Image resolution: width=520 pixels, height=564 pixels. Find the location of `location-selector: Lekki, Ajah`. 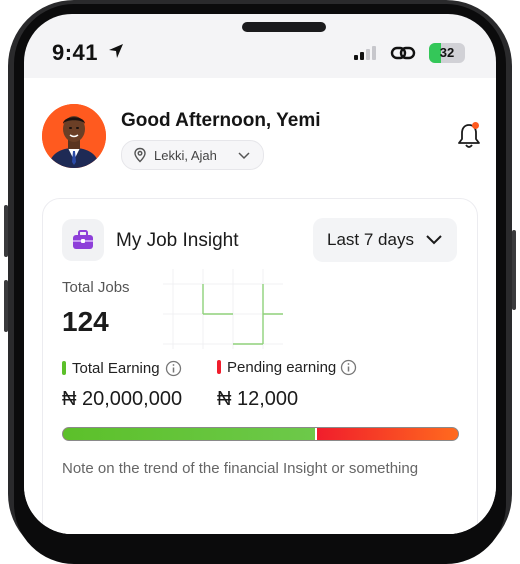

location-selector: Lekki, Ajah is located at coordinates (192, 155).